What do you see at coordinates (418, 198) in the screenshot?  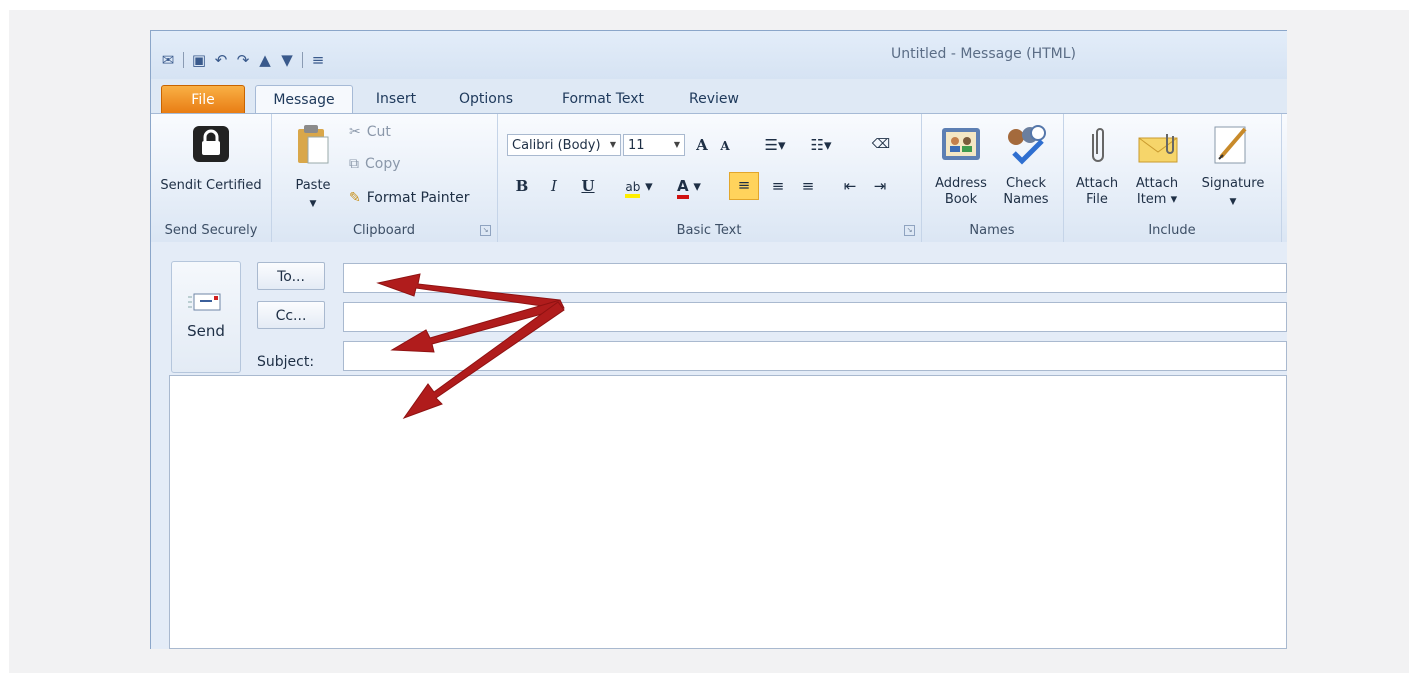 I see `format-painter-label: Format Painter` at bounding box center [418, 198].